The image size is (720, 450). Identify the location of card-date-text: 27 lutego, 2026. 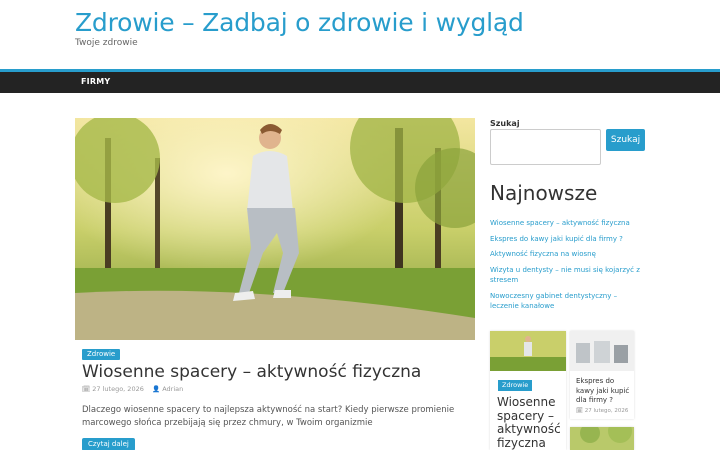
(607, 411).